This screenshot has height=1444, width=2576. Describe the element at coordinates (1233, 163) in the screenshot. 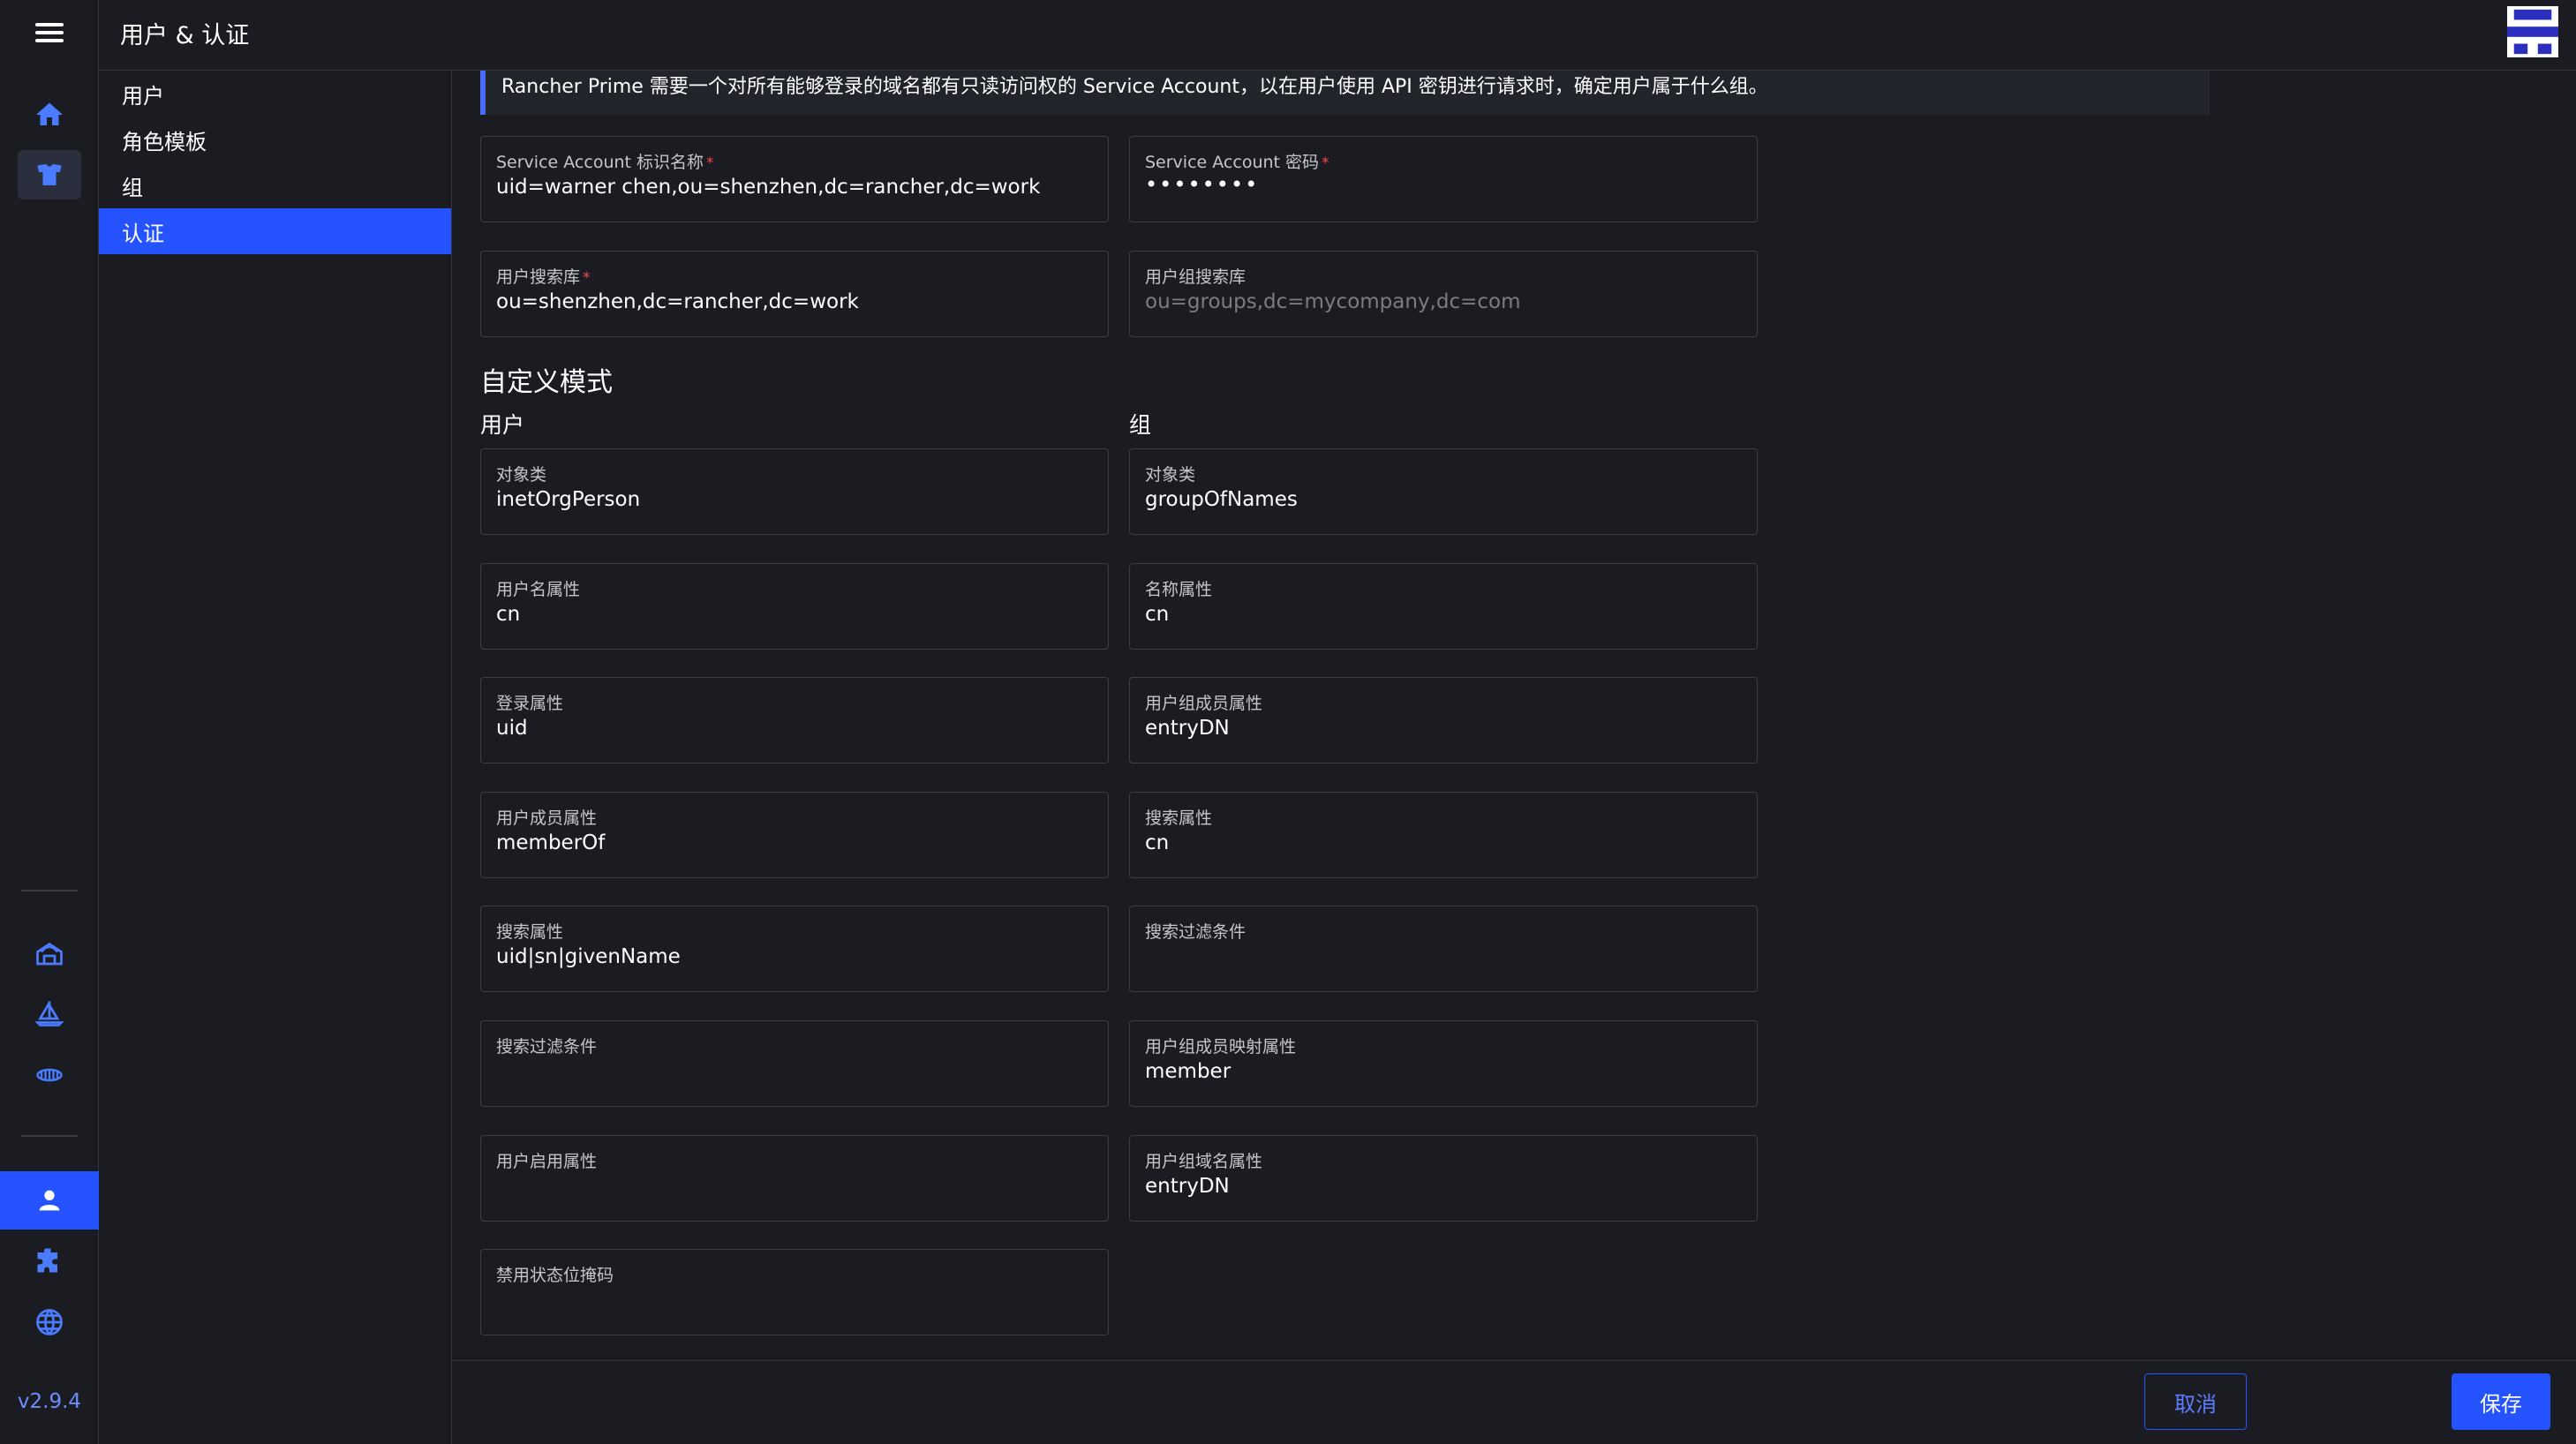

I see `field-label: Service Account 密码` at that location.